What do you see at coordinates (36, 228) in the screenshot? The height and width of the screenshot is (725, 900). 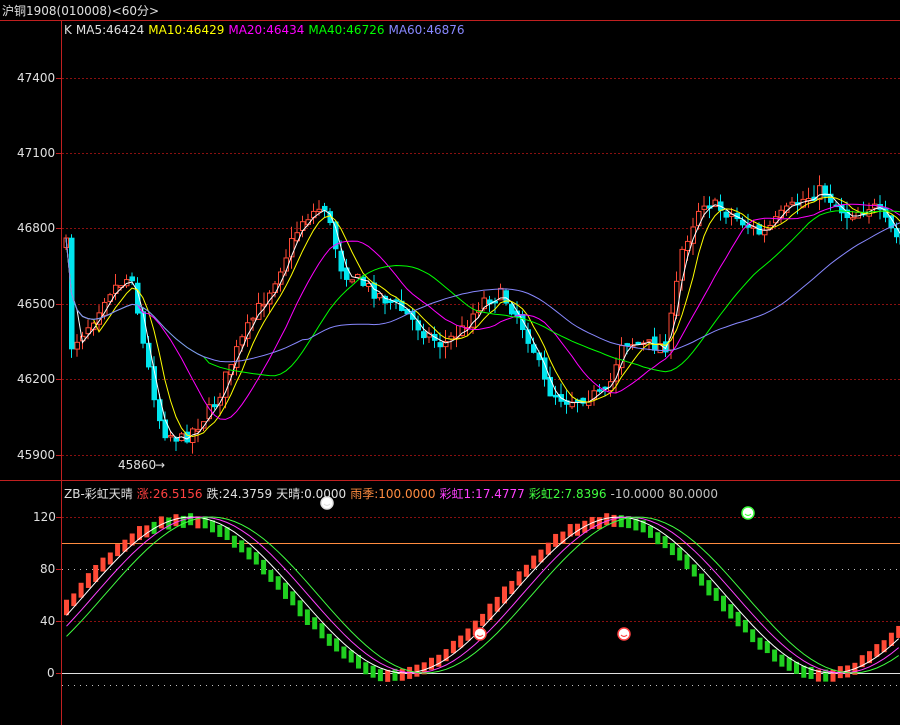 I see `price-tick-label: 46800` at bounding box center [36, 228].